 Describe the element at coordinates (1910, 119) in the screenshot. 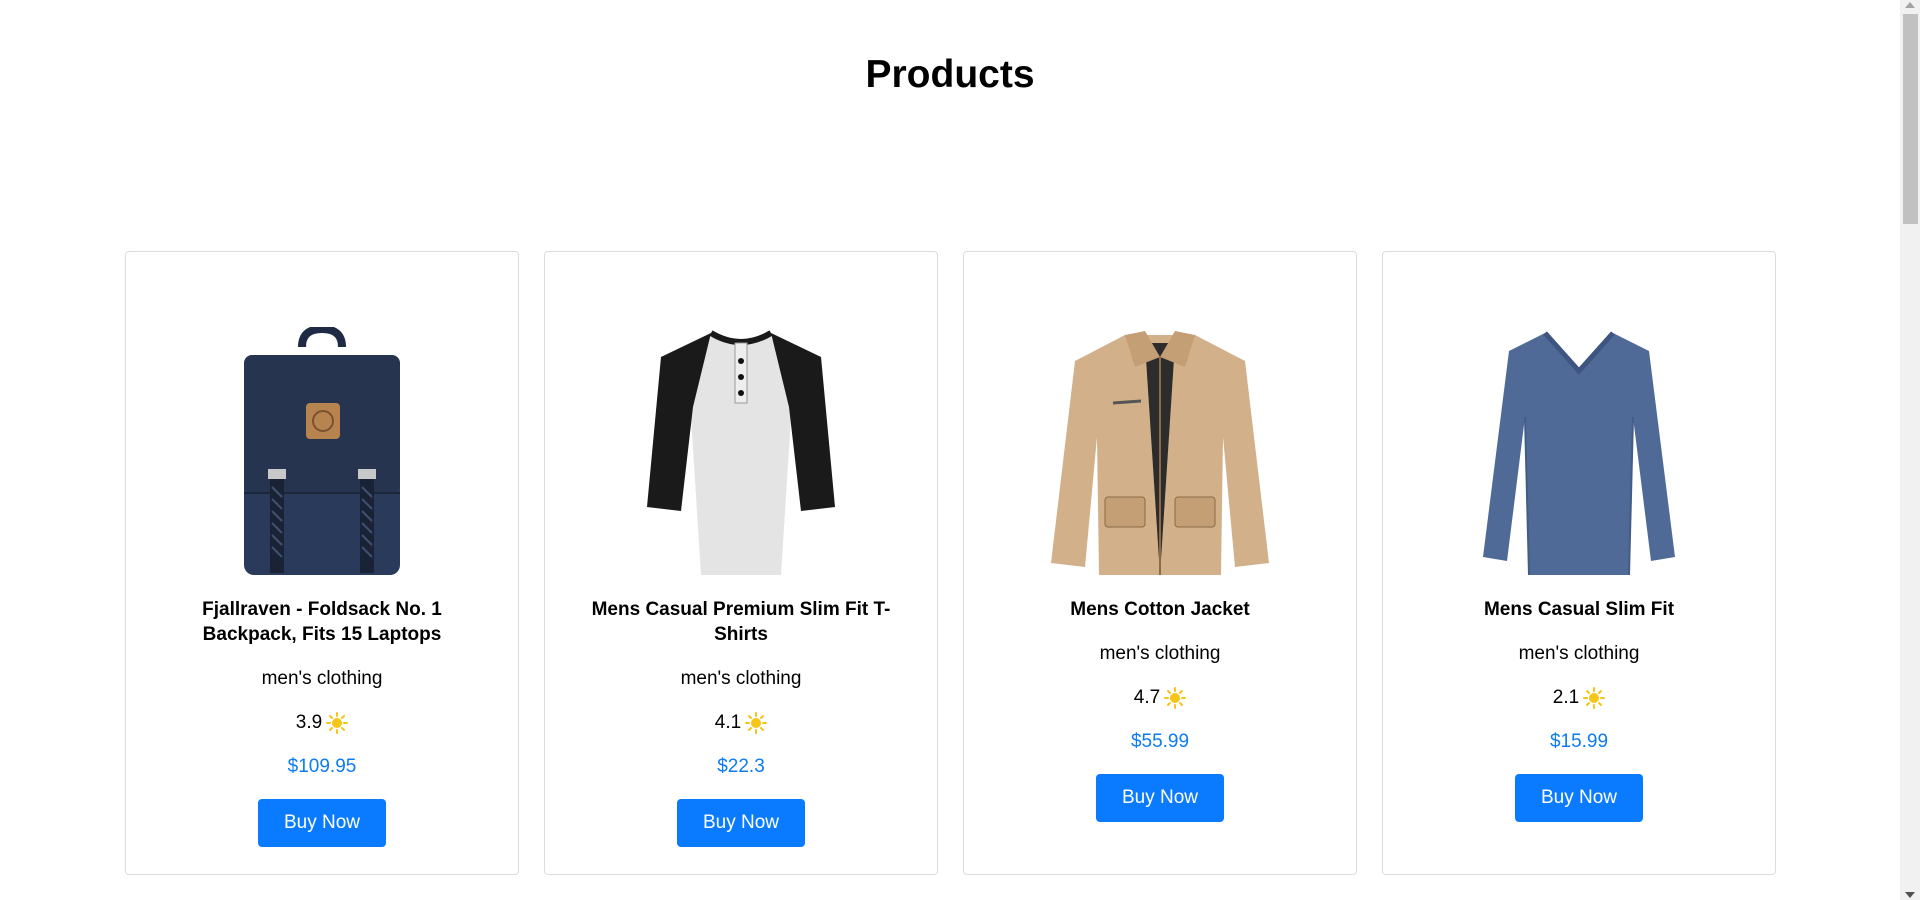

I see `scrollbar-thumb` at that location.